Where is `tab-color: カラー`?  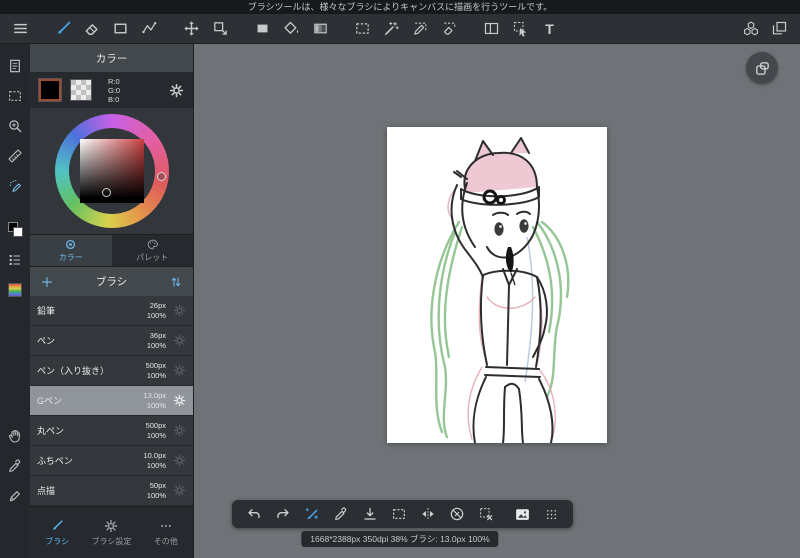 tab-color: カラー is located at coordinates (71, 250).